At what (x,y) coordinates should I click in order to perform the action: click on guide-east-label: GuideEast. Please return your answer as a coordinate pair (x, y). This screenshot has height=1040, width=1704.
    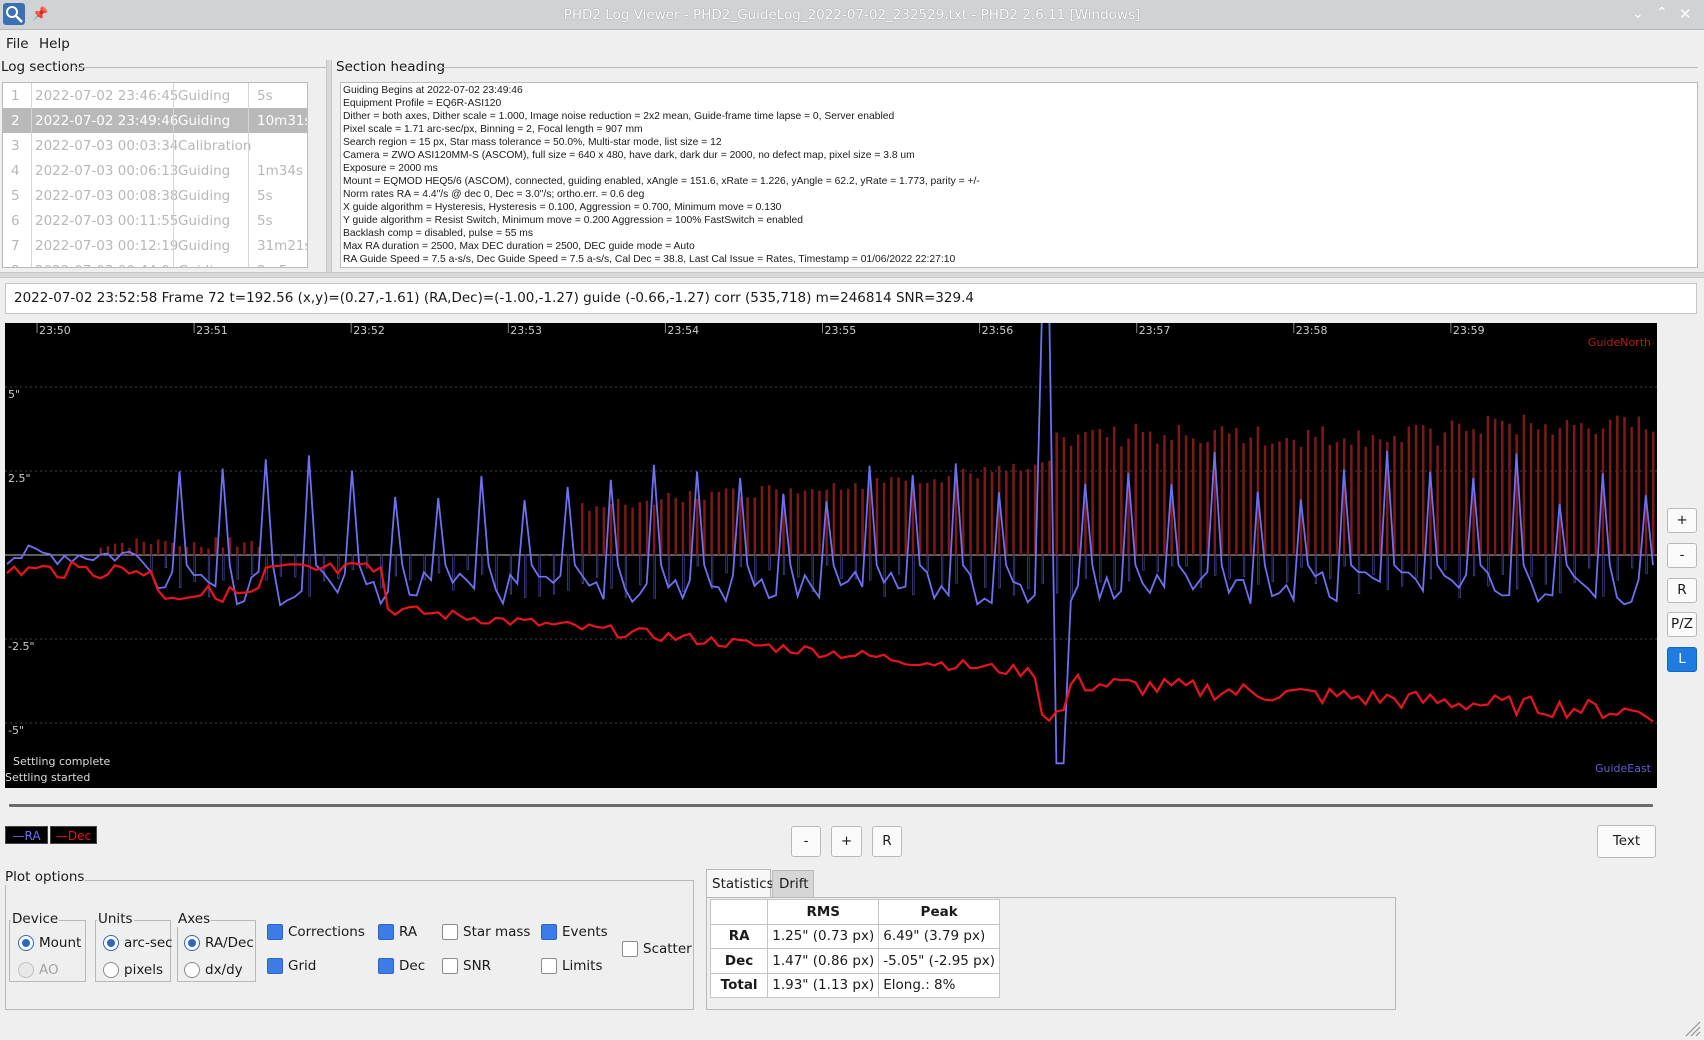
    Looking at the image, I should click on (1623, 768).